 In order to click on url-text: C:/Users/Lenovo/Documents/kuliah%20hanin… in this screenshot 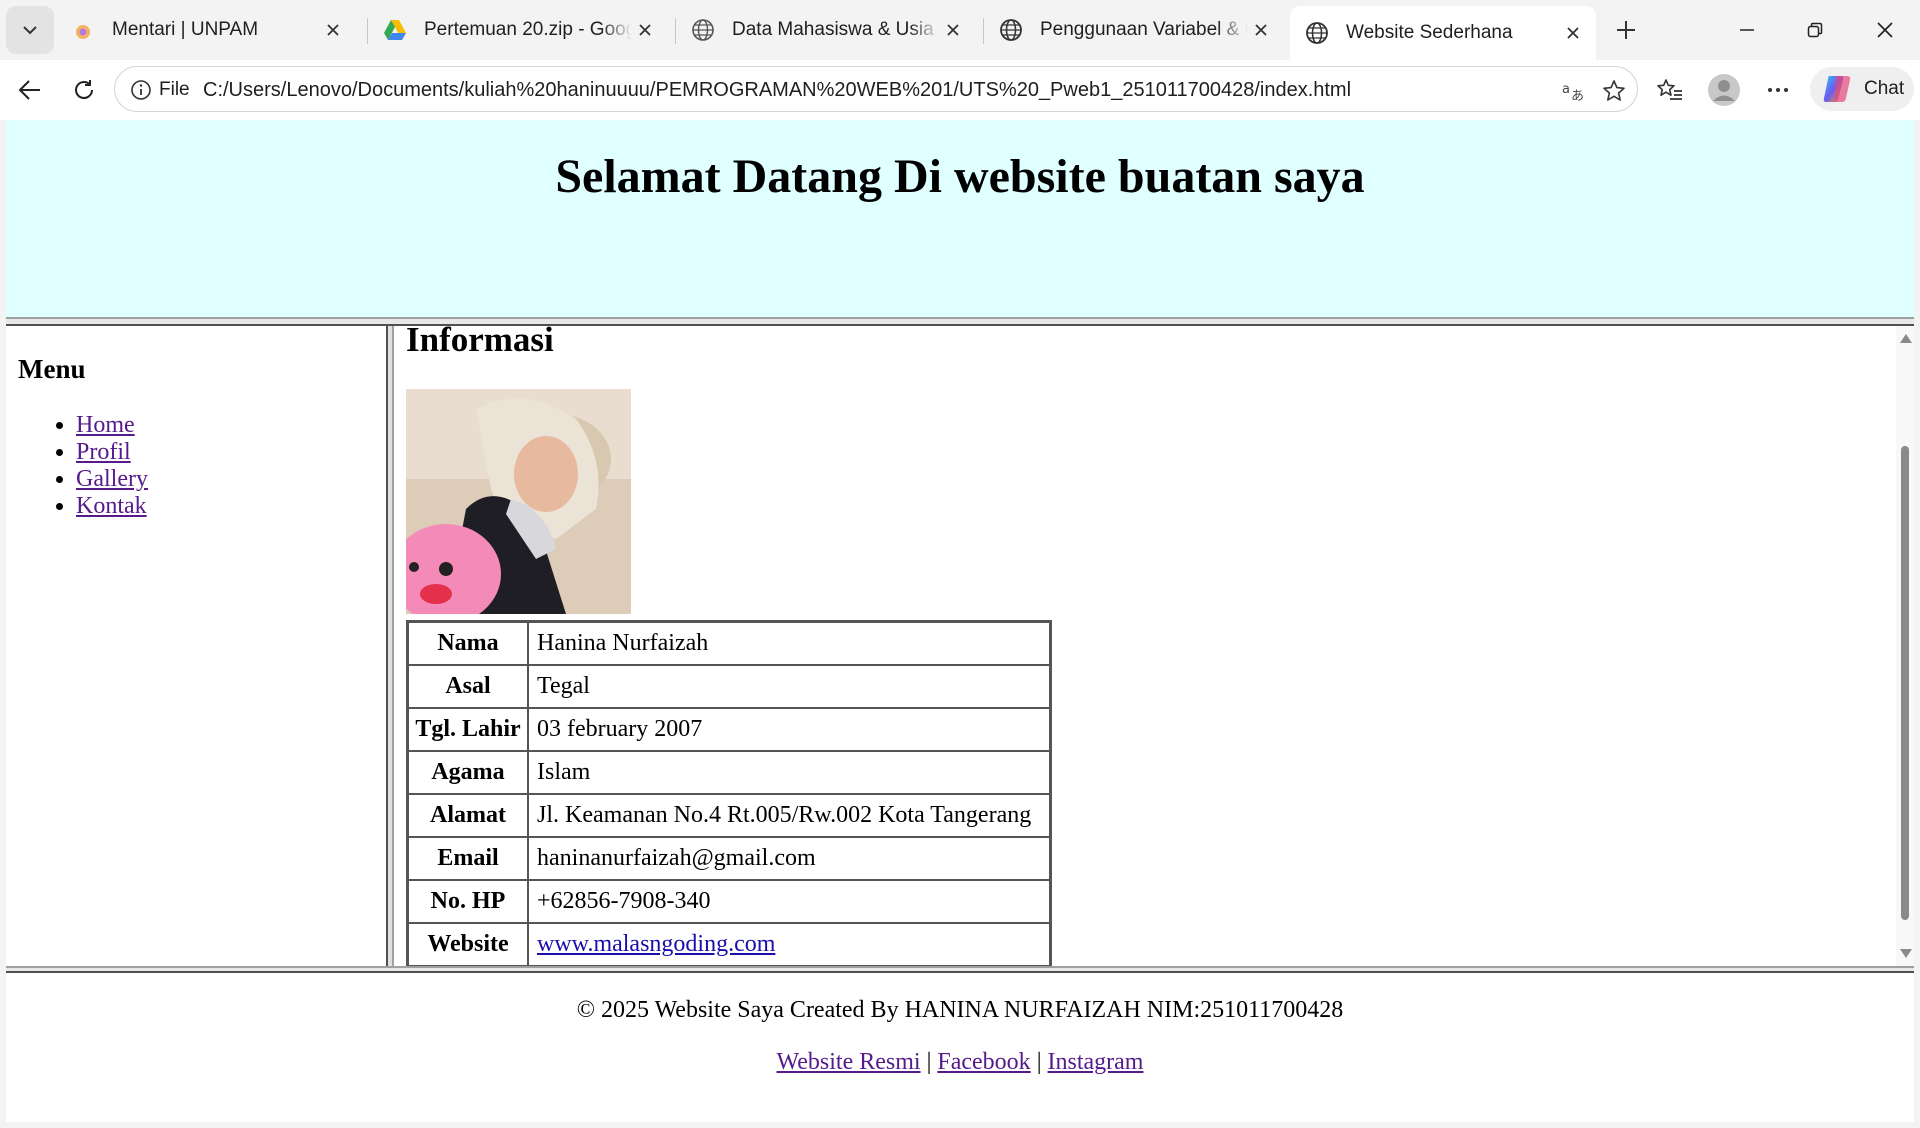, I will do `click(777, 90)`.